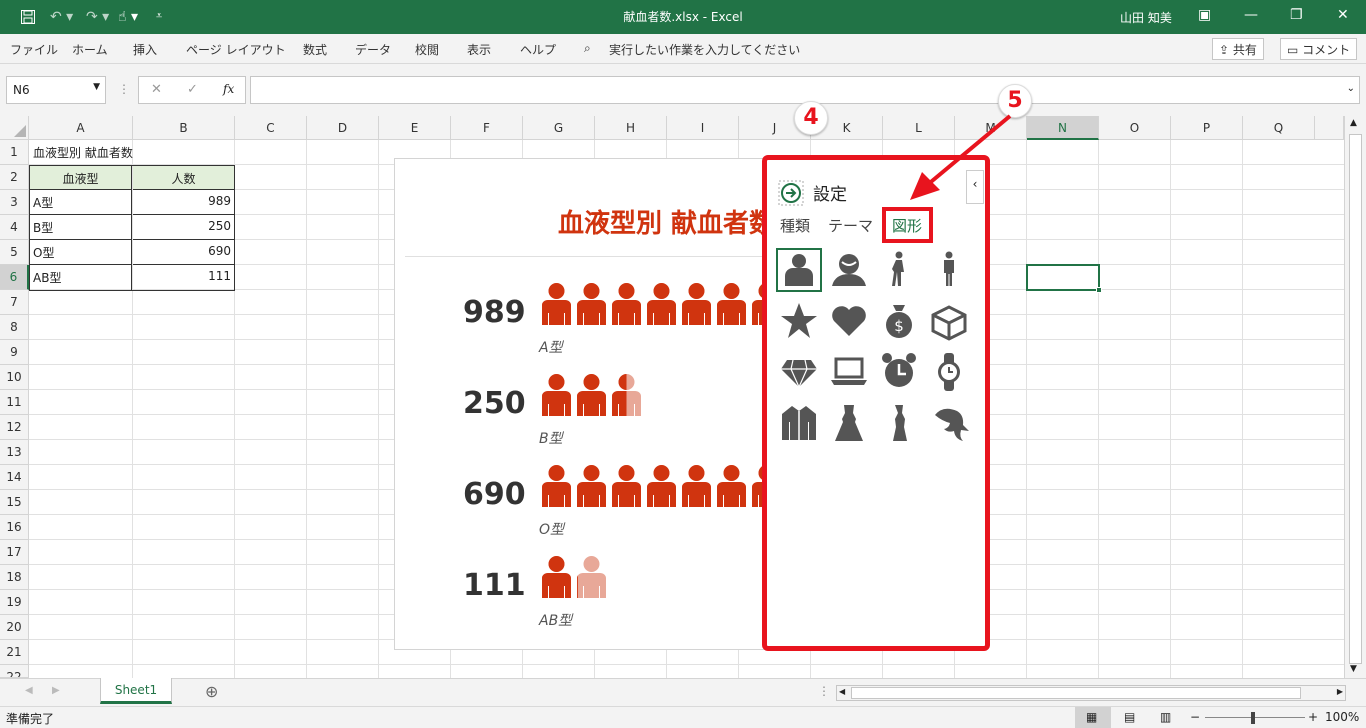 This screenshot has height=728, width=1366. I want to click on scroll-thumb, so click(1355, 399).